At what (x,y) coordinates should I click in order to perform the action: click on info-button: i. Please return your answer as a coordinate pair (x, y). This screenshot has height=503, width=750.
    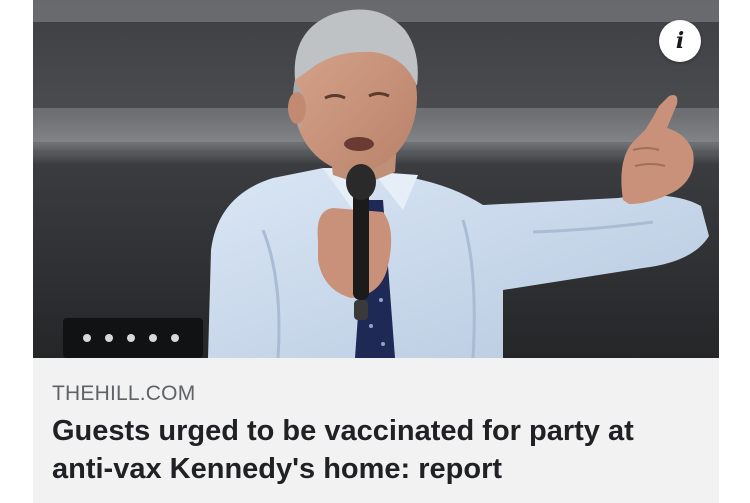
    Looking at the image, I should click on (680, 41).